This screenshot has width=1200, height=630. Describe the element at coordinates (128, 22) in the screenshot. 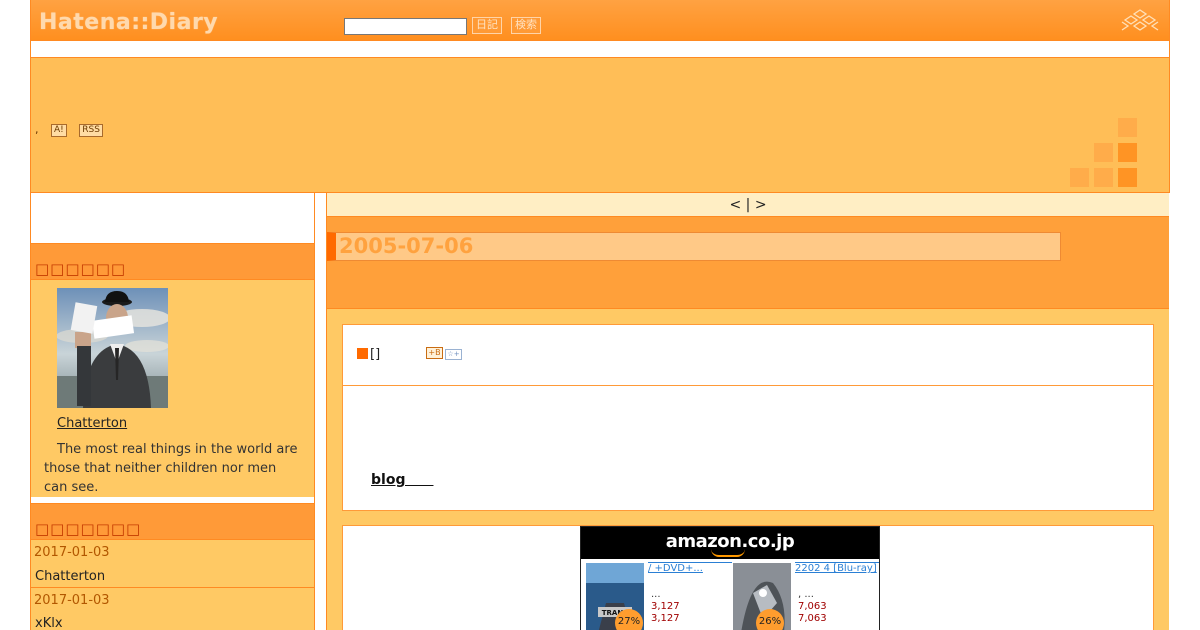

I see `hatena-diary-logo: Hatena::Diary` at that location.